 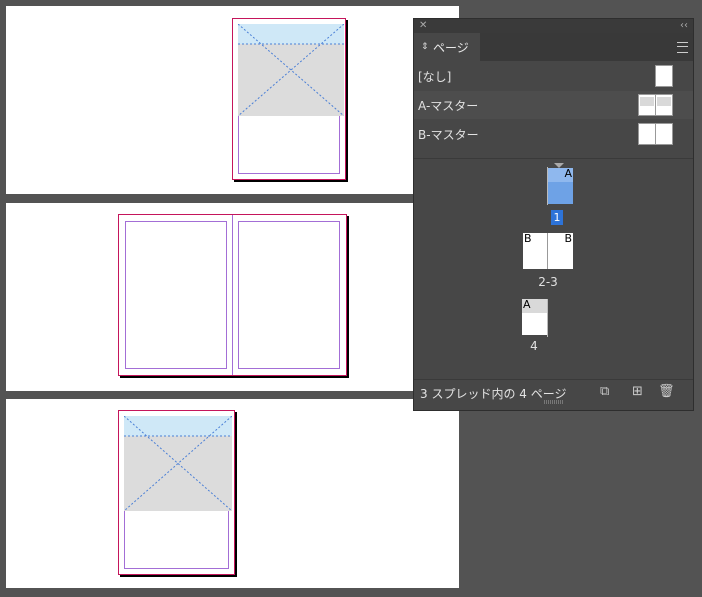 What do you see at coordinates (534, 316) in the screenshot?
I see `page-4-thumbnail: A` at bounding box center [534, 316].